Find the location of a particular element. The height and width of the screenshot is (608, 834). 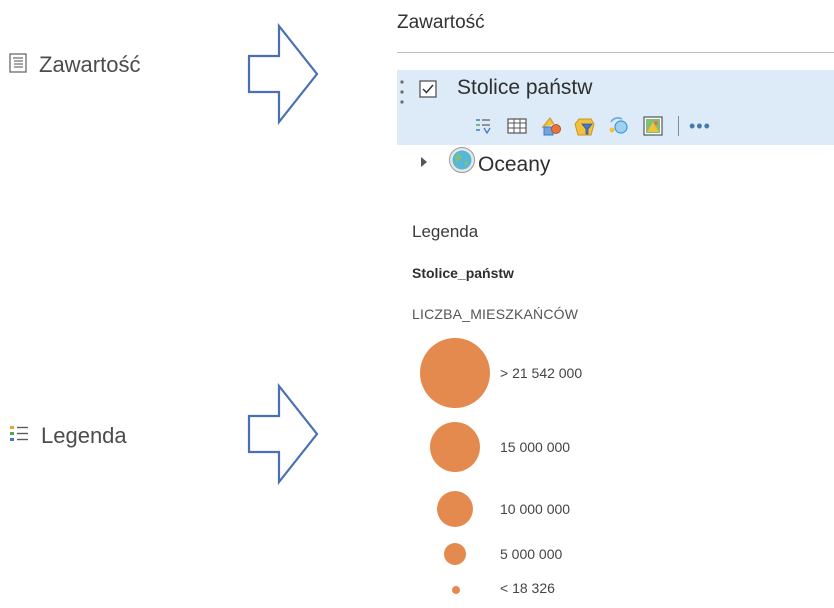

legend-list-icon is located at coordinates (19, 436).